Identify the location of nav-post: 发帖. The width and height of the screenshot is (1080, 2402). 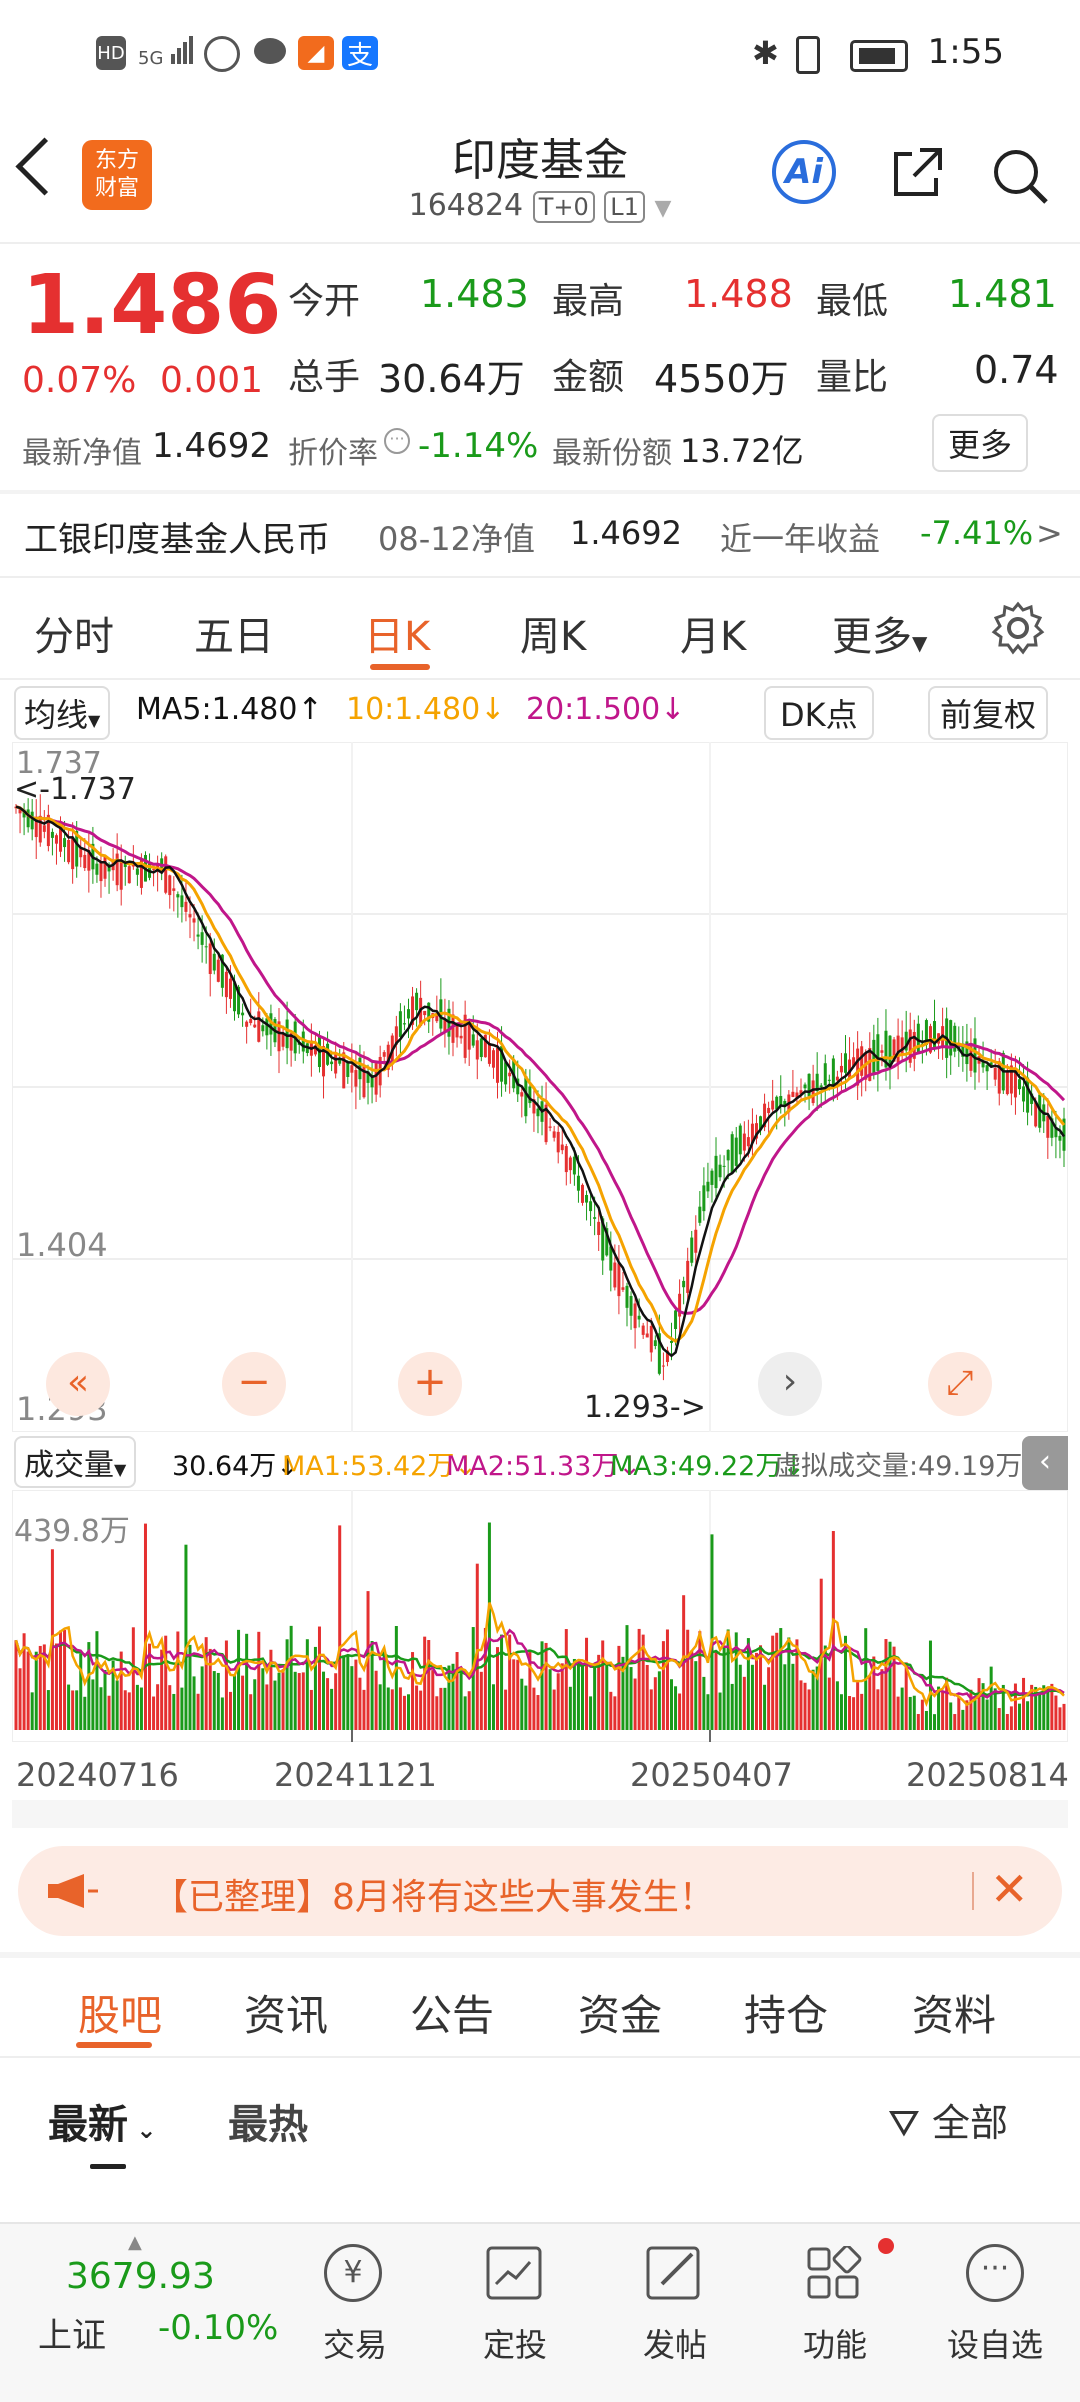
(675, 2309).